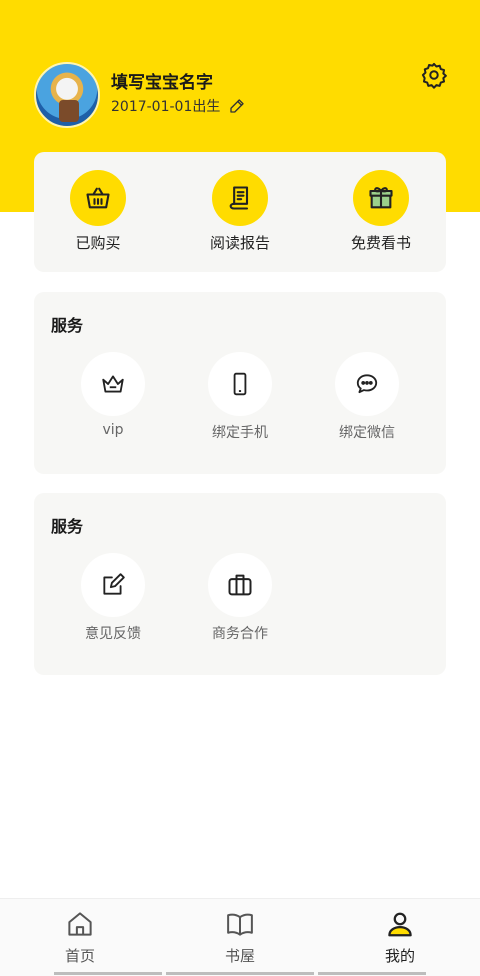 This screenshot has height=976, width=480. I want to click on baby-name: 填写宝宝名字, so click(162, 80).